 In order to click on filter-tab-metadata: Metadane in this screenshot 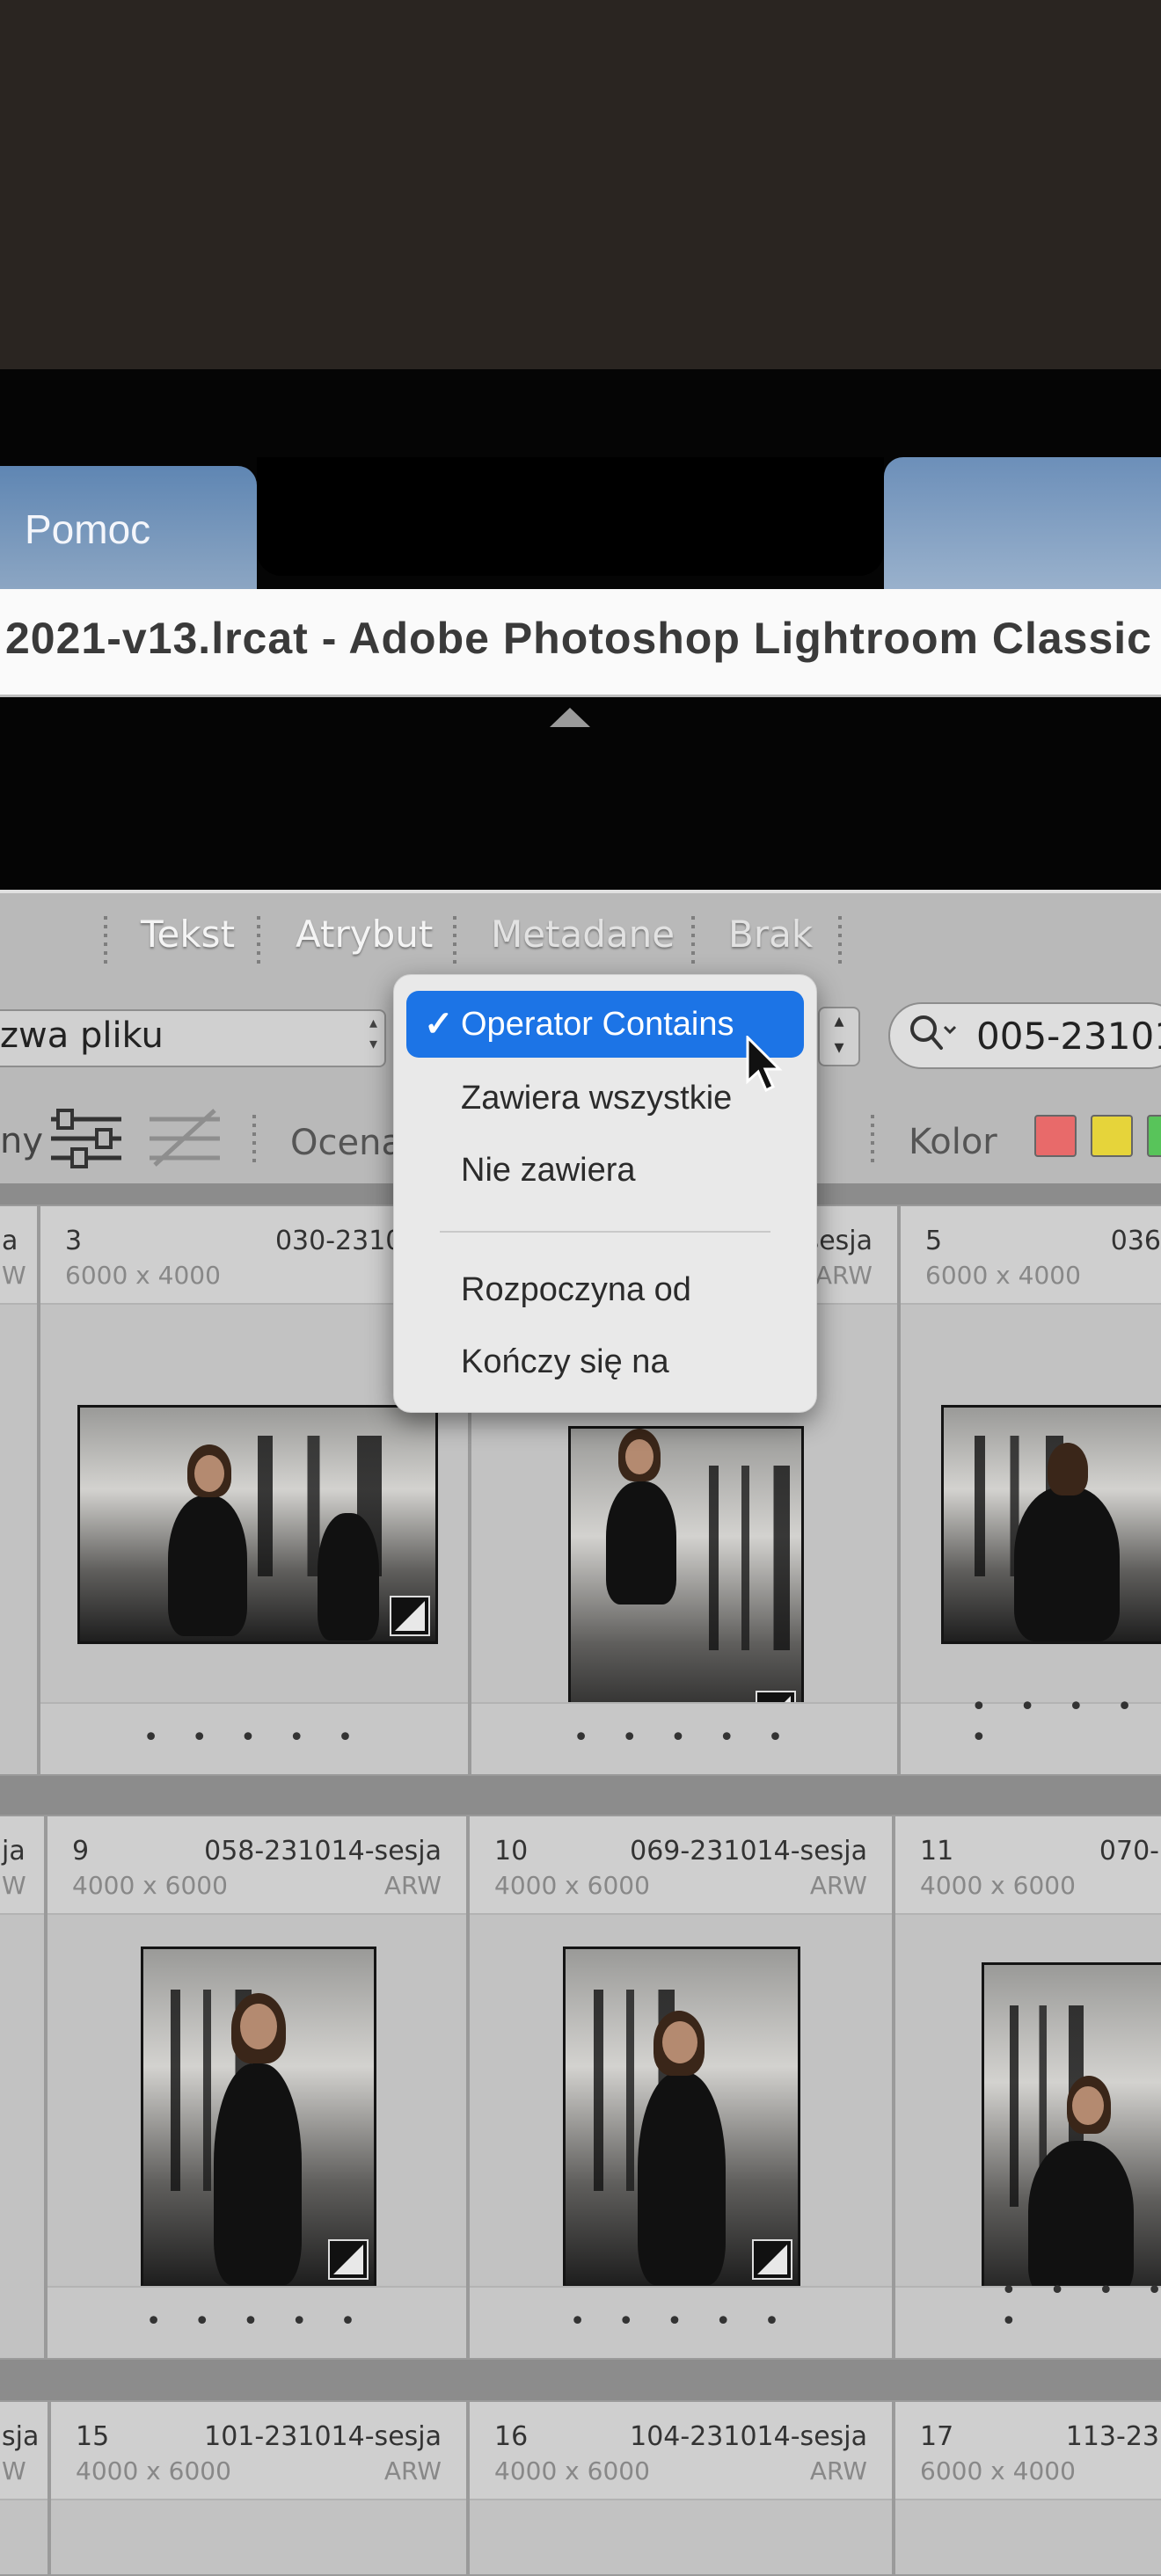, I will do `click(583, 934)`.